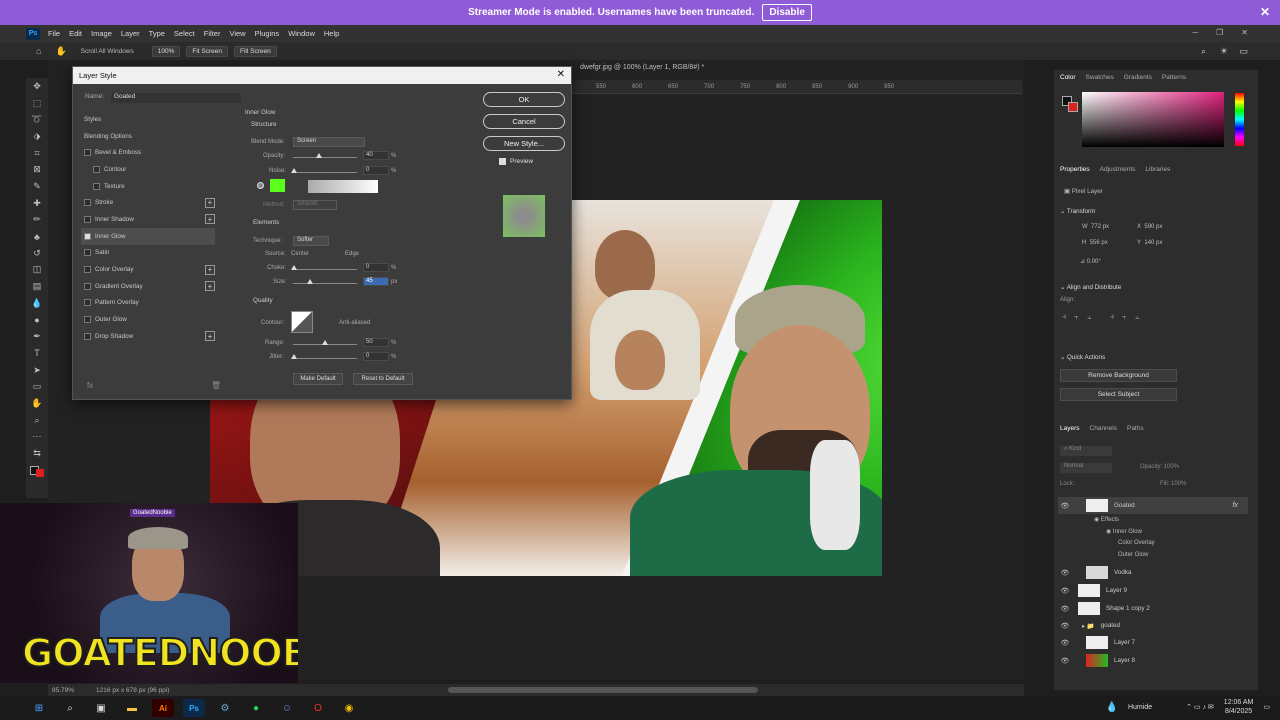 Image resolution: width=1280 pixels, height=720 pixels. Describe the element at coordinates (1135, 428) in the screenshot. I see `tab-paths: Paths` at that location.